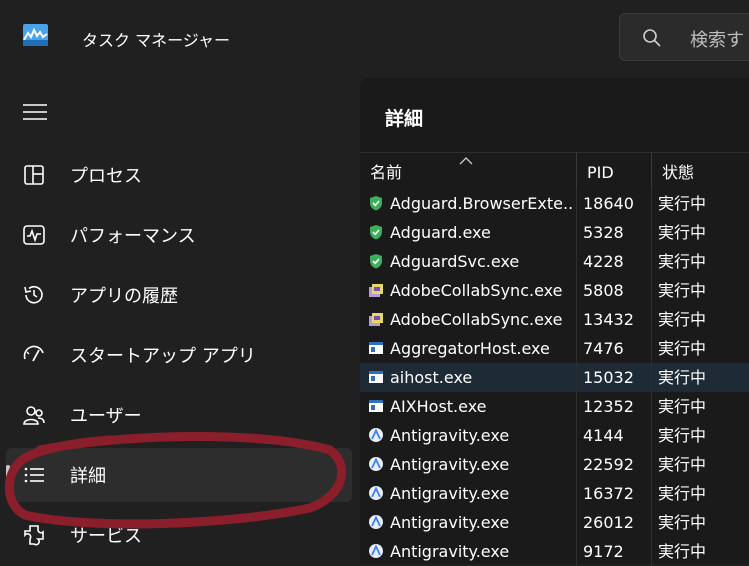  What do you see at coordinates (33, 294) in the screenshot?
I see `history-icon` at bounding box center [33, 294].